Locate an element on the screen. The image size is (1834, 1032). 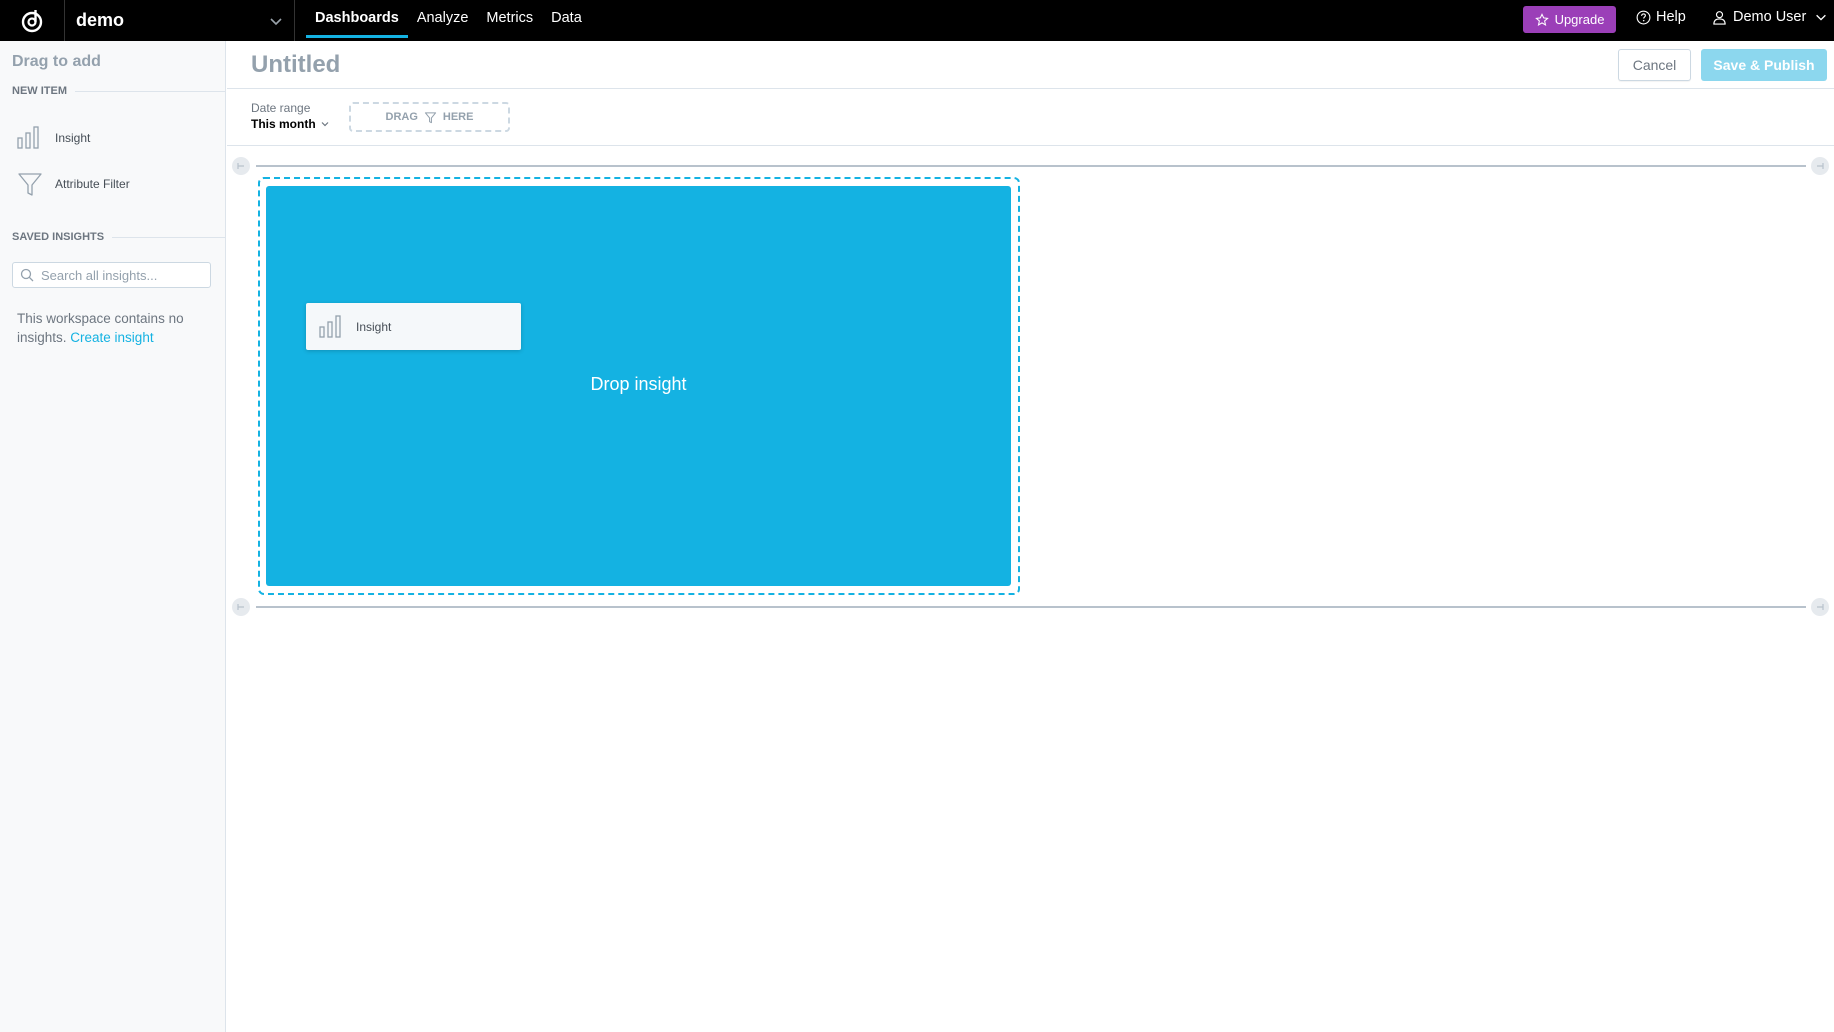
date-range-value: This month is located at coordinates (290, 124).